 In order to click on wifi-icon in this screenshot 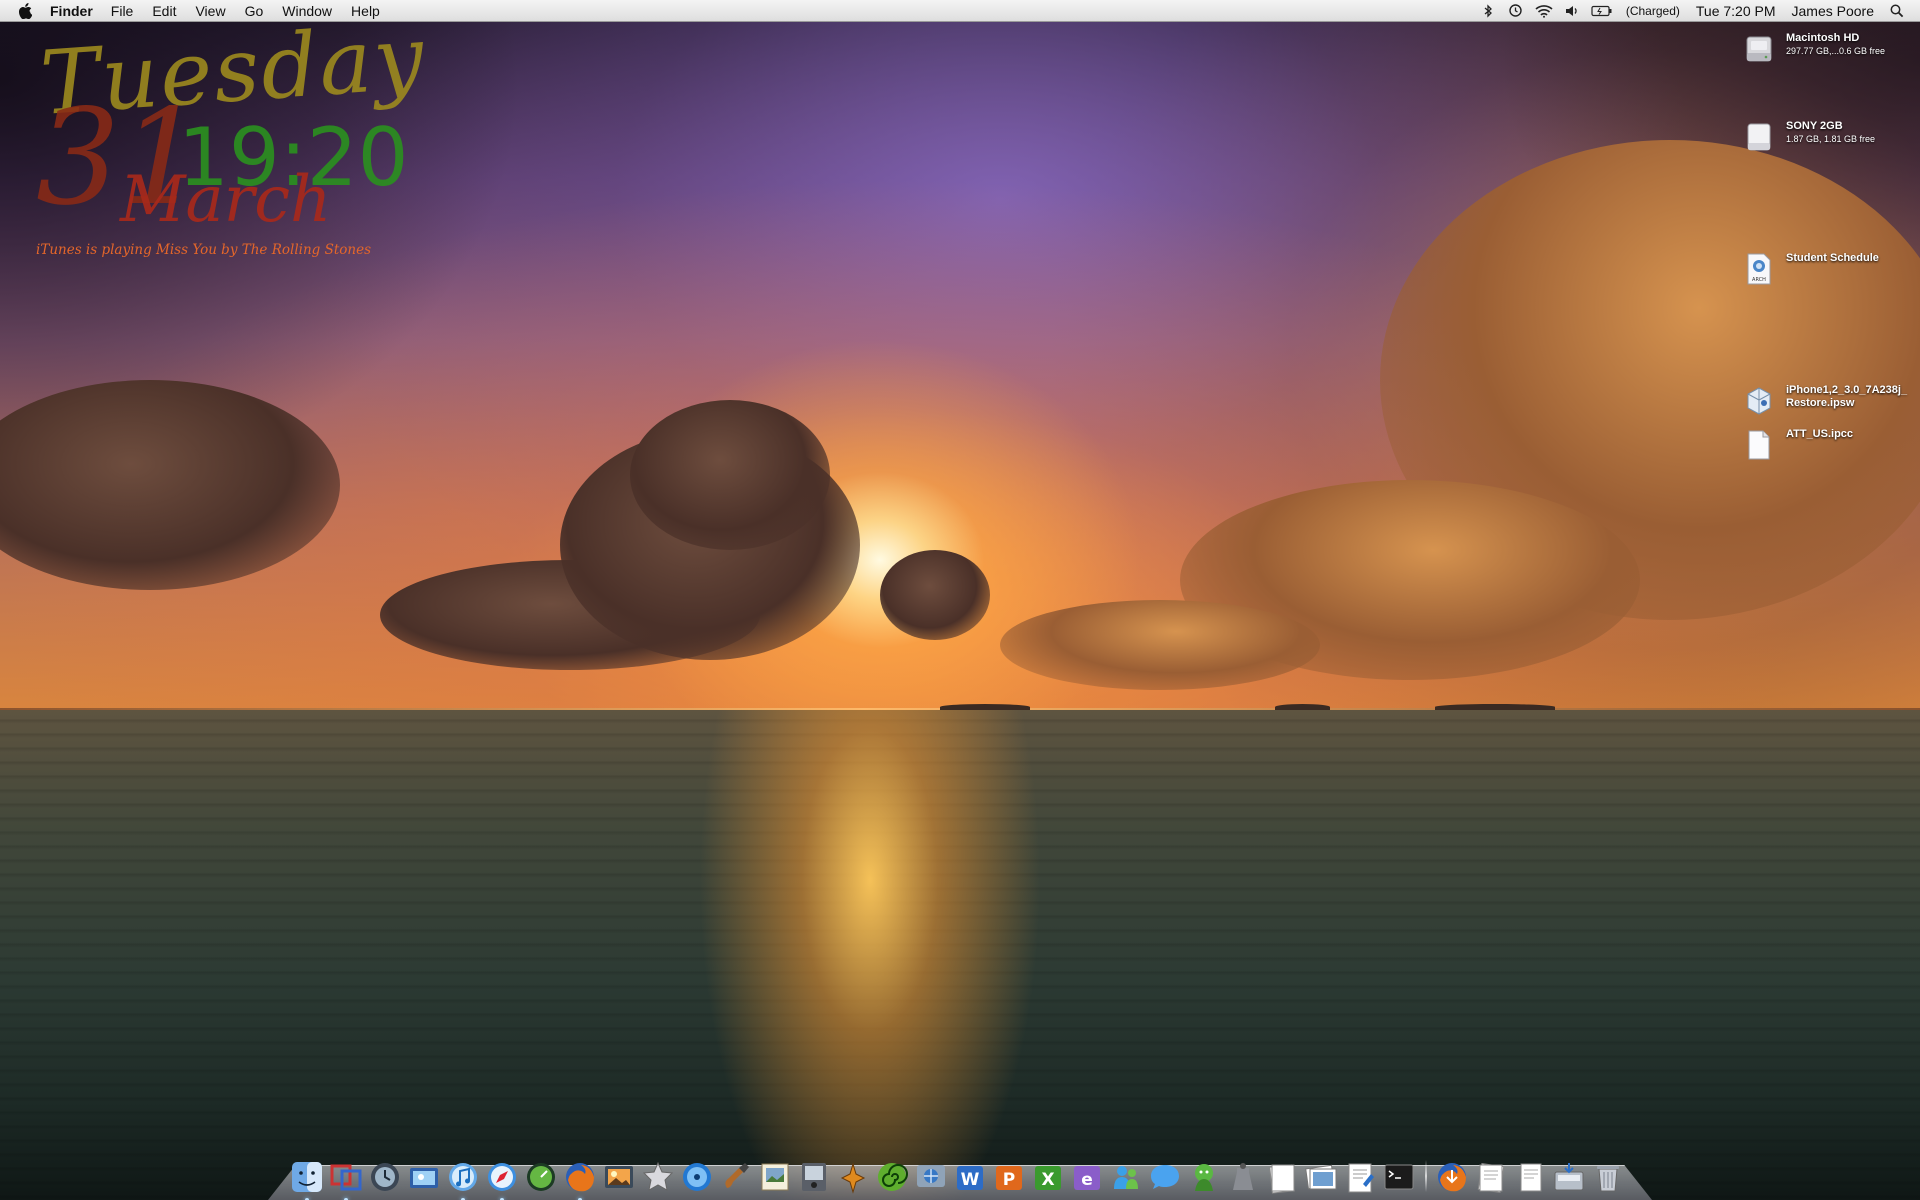, I will do `click(1544, 11)`.